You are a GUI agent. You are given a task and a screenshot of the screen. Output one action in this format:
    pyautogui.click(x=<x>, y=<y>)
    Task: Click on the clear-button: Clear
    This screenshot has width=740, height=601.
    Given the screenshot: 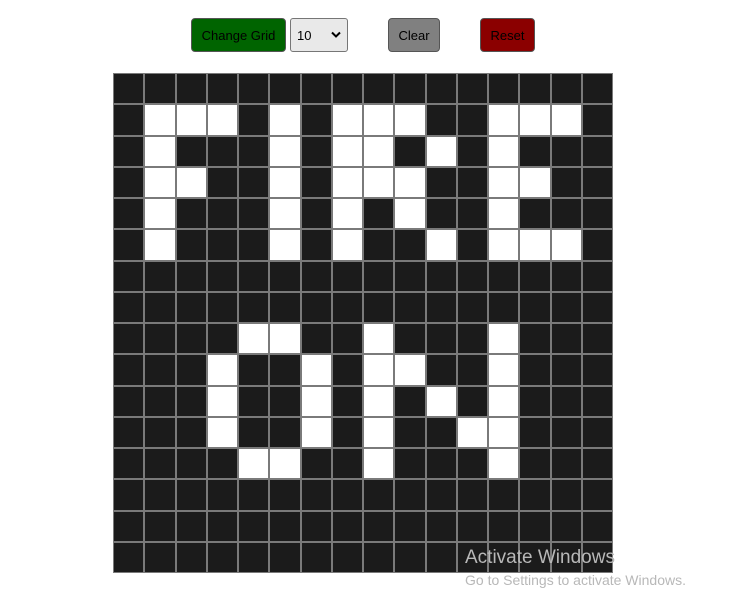 What is the action you would take?
    pyautogui.click(x=414, y=35)
    